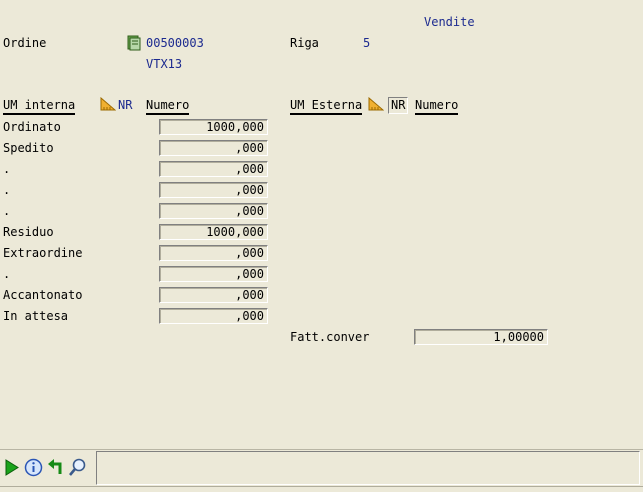 The width and height of the screenshot is (643, 492). I want to click on row-label-blank-1: ., so click(7, 169).